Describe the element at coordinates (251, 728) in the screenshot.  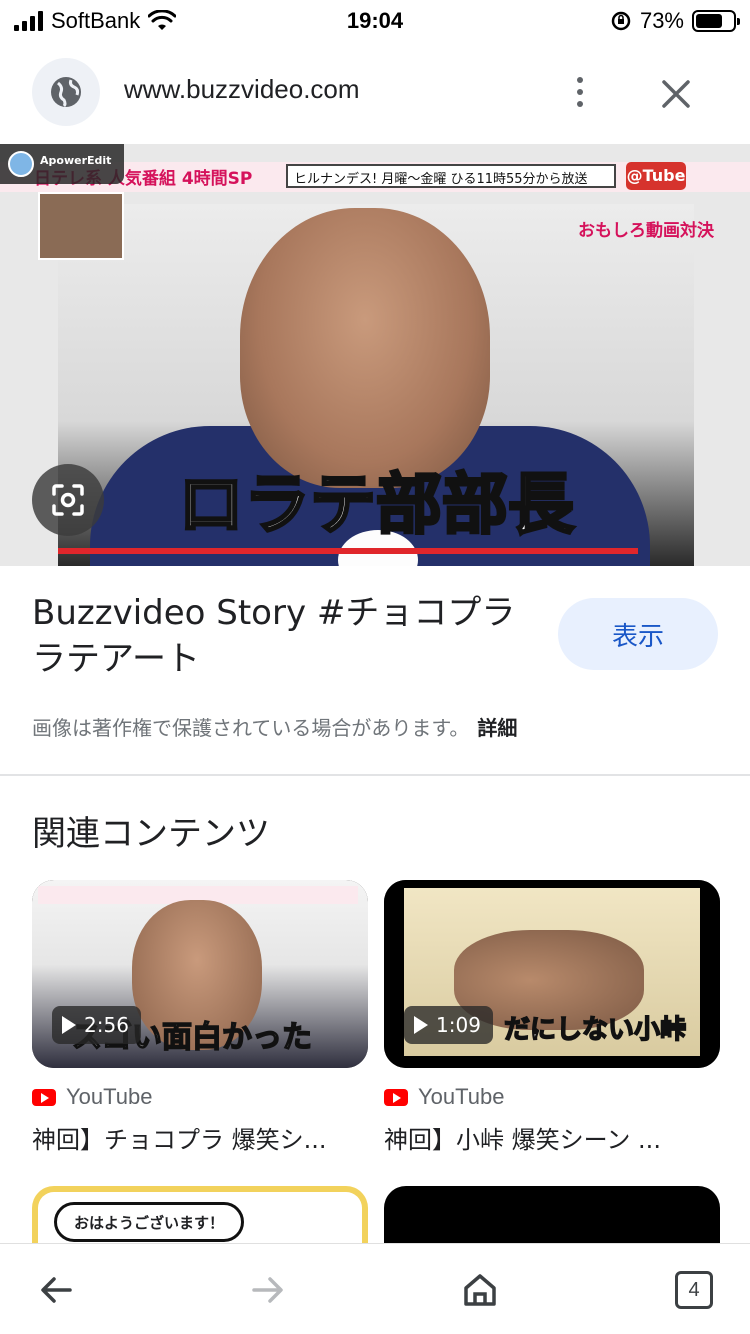
I see `copyright-text: 画像は著作権で保護されている場合があります。` at that location.